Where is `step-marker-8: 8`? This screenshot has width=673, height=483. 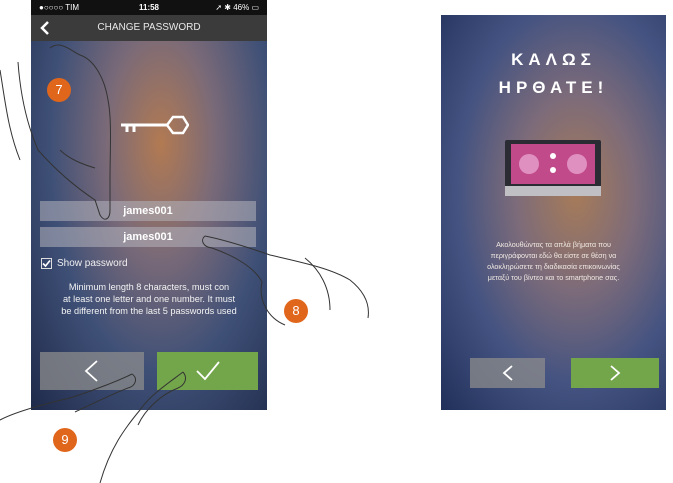
step-marker-8: 8 is located at coordinates (296, 311).